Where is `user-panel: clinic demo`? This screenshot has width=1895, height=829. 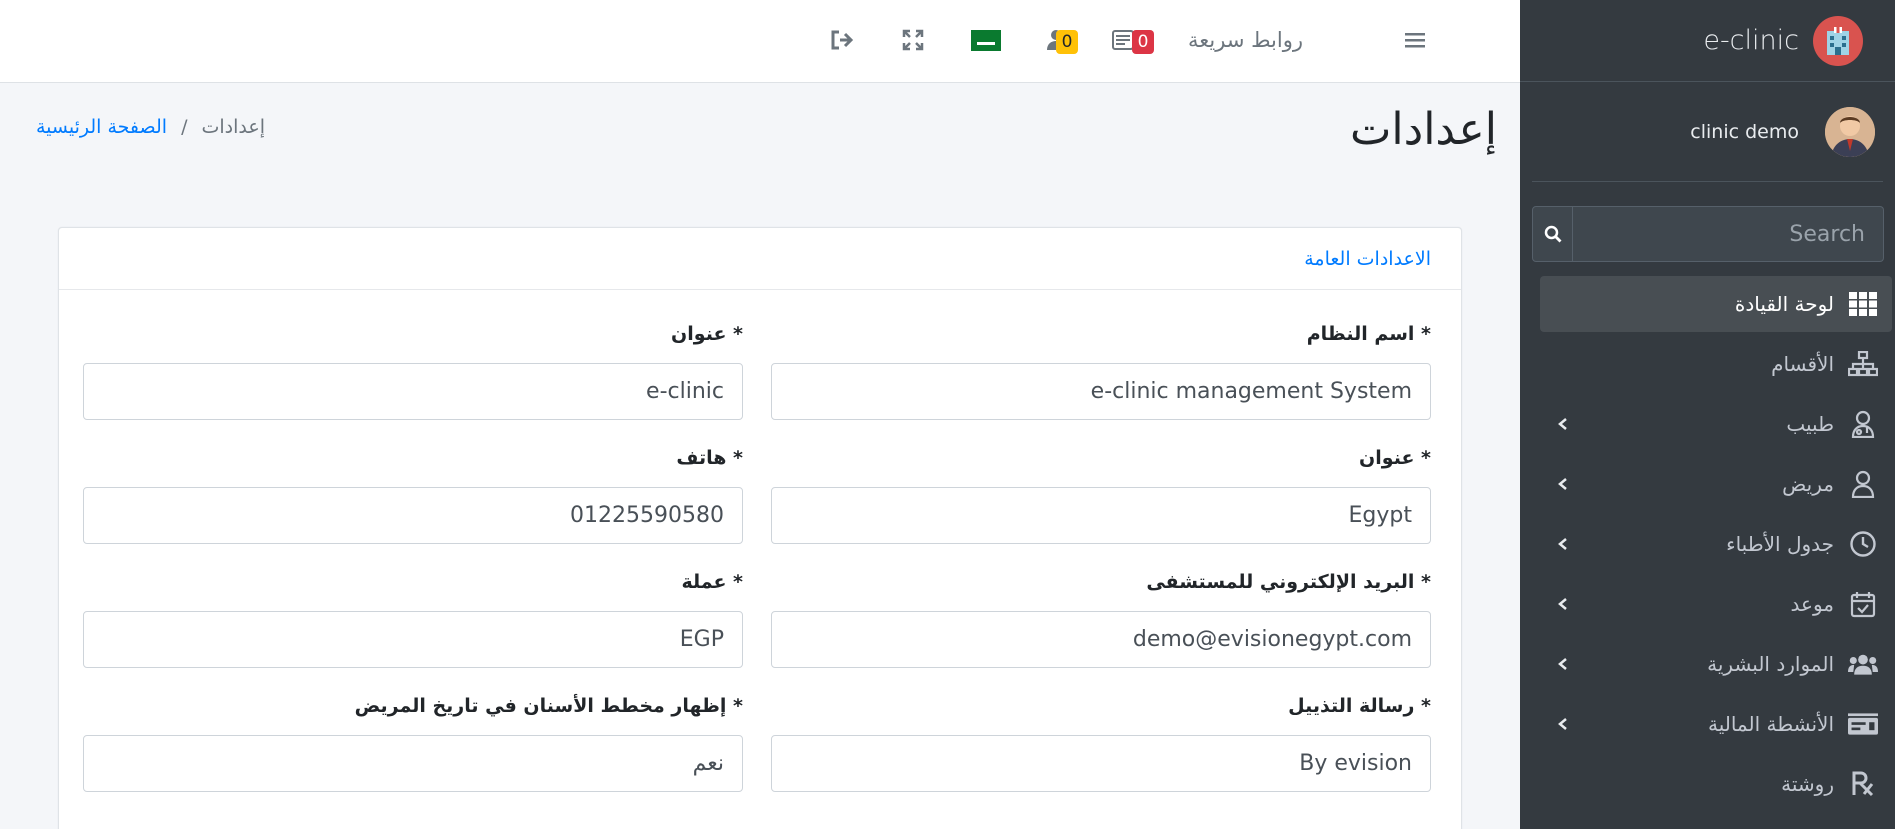
user-panel: clinic demo is located at coordinates (1707, 132).